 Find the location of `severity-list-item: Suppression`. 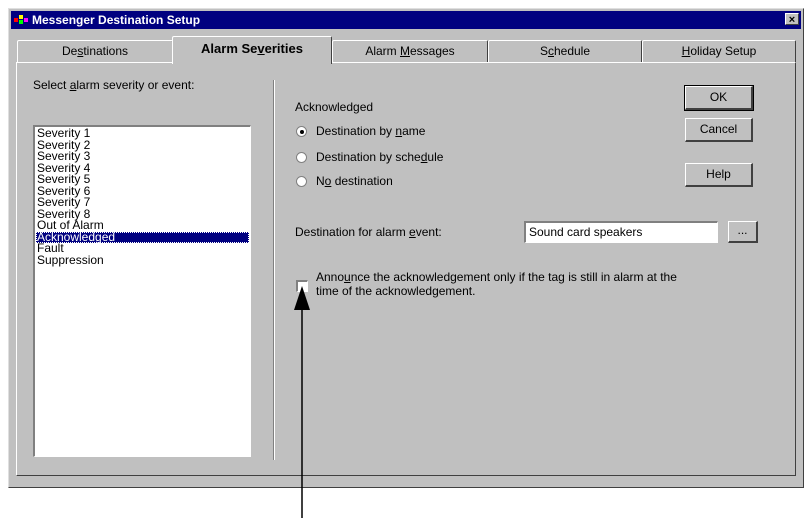

severity-list-item: Suppression is located at coordinates (142, 260).